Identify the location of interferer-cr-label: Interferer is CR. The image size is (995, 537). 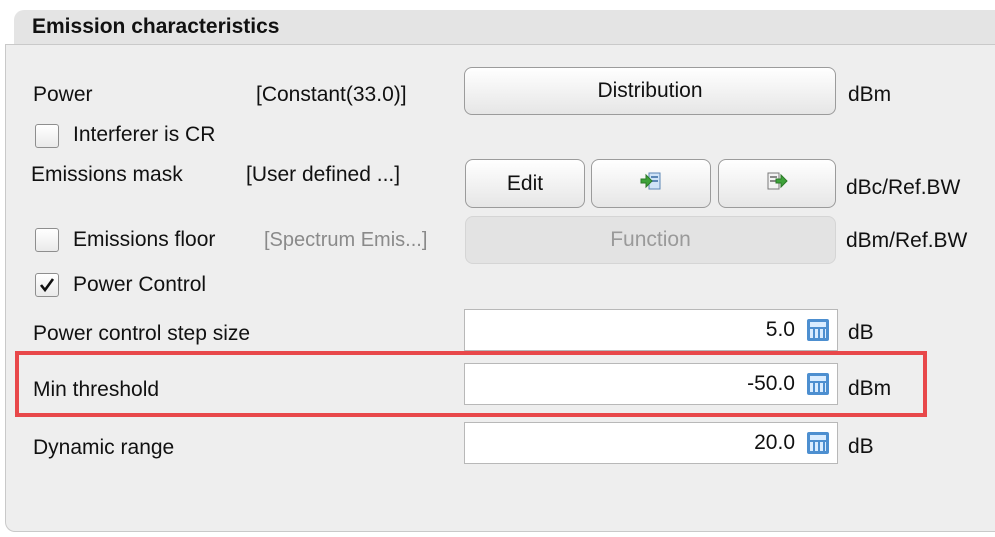
(144, 134).